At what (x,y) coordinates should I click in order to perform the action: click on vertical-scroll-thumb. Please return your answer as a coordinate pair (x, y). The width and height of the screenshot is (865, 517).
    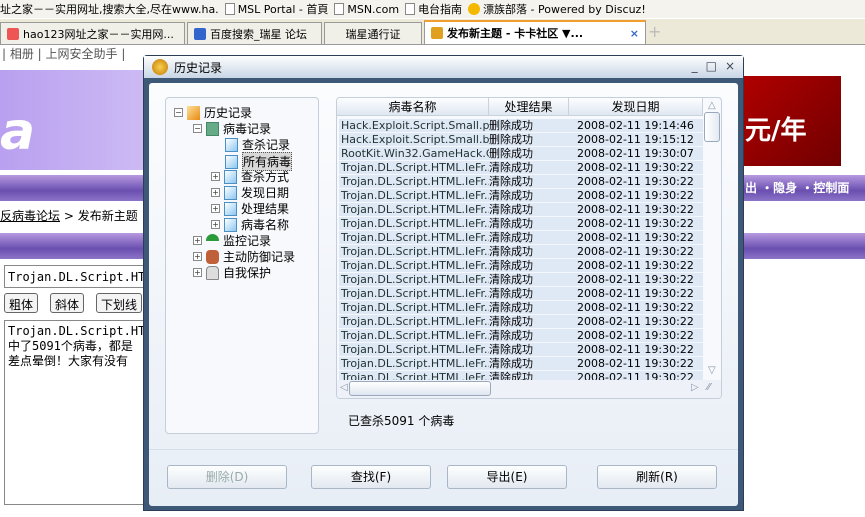
    Looking at the image, I should click on (712, 127).